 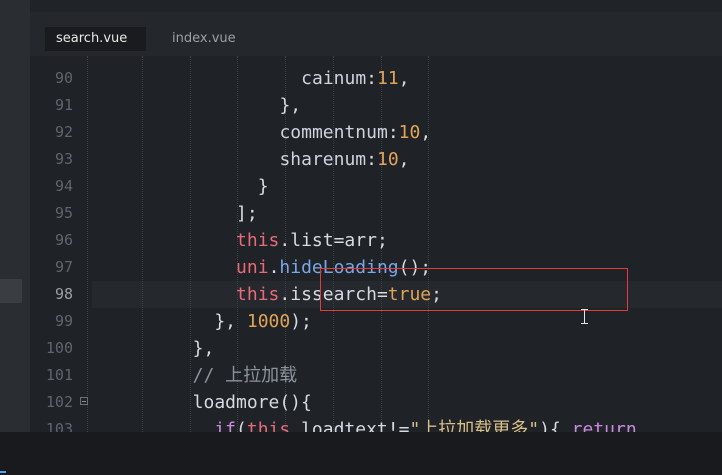 I want to click on code-token: loadmore(){, so click(x=252, y=402).